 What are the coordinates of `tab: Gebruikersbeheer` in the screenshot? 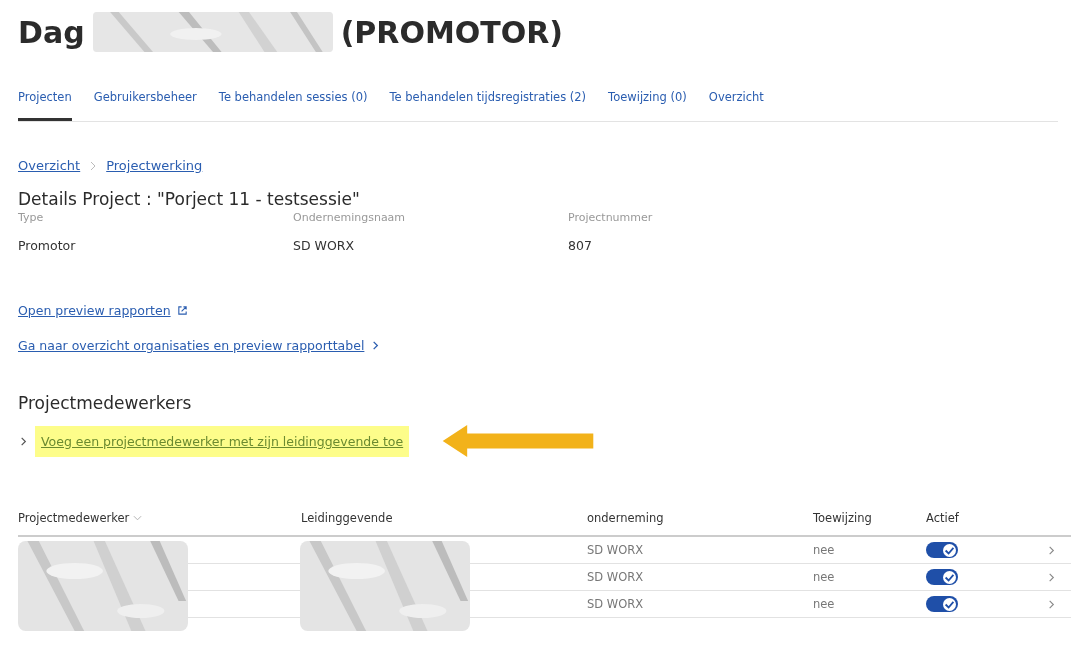 It's located at (145, 103).